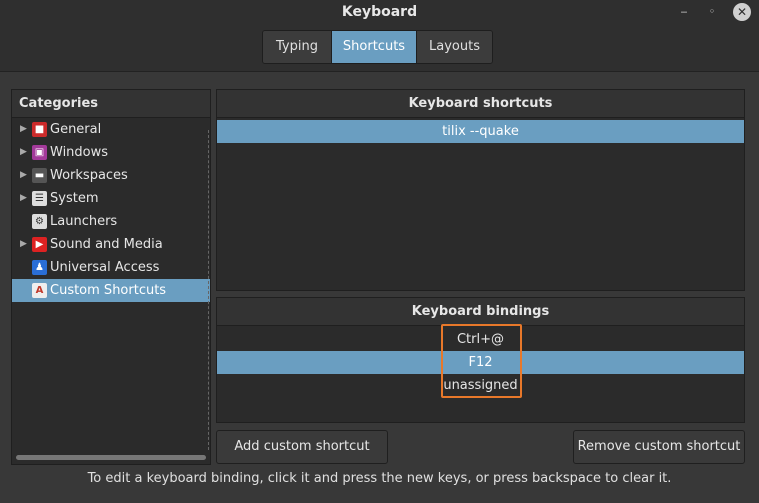 Image resolution: width=759 pixels, height=503 pixels. Describe the element at coordinates (74, 198) in the screenshot. I see `category-label: System` at that location.